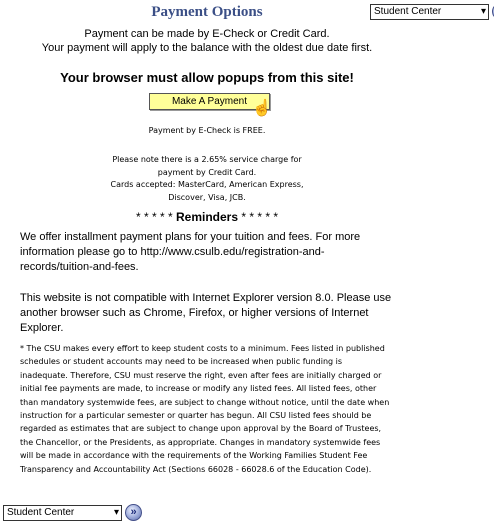 The image size is (494, 532). What do you see at coordinates (41, 512) in the screenshot?
I see `select-value-bottom: Student Center` at bounding box center [41, 512].